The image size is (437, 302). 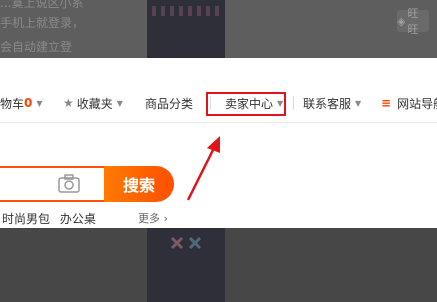 I want to click on nav-categories: 商品分类, so click(x=169, y=103).